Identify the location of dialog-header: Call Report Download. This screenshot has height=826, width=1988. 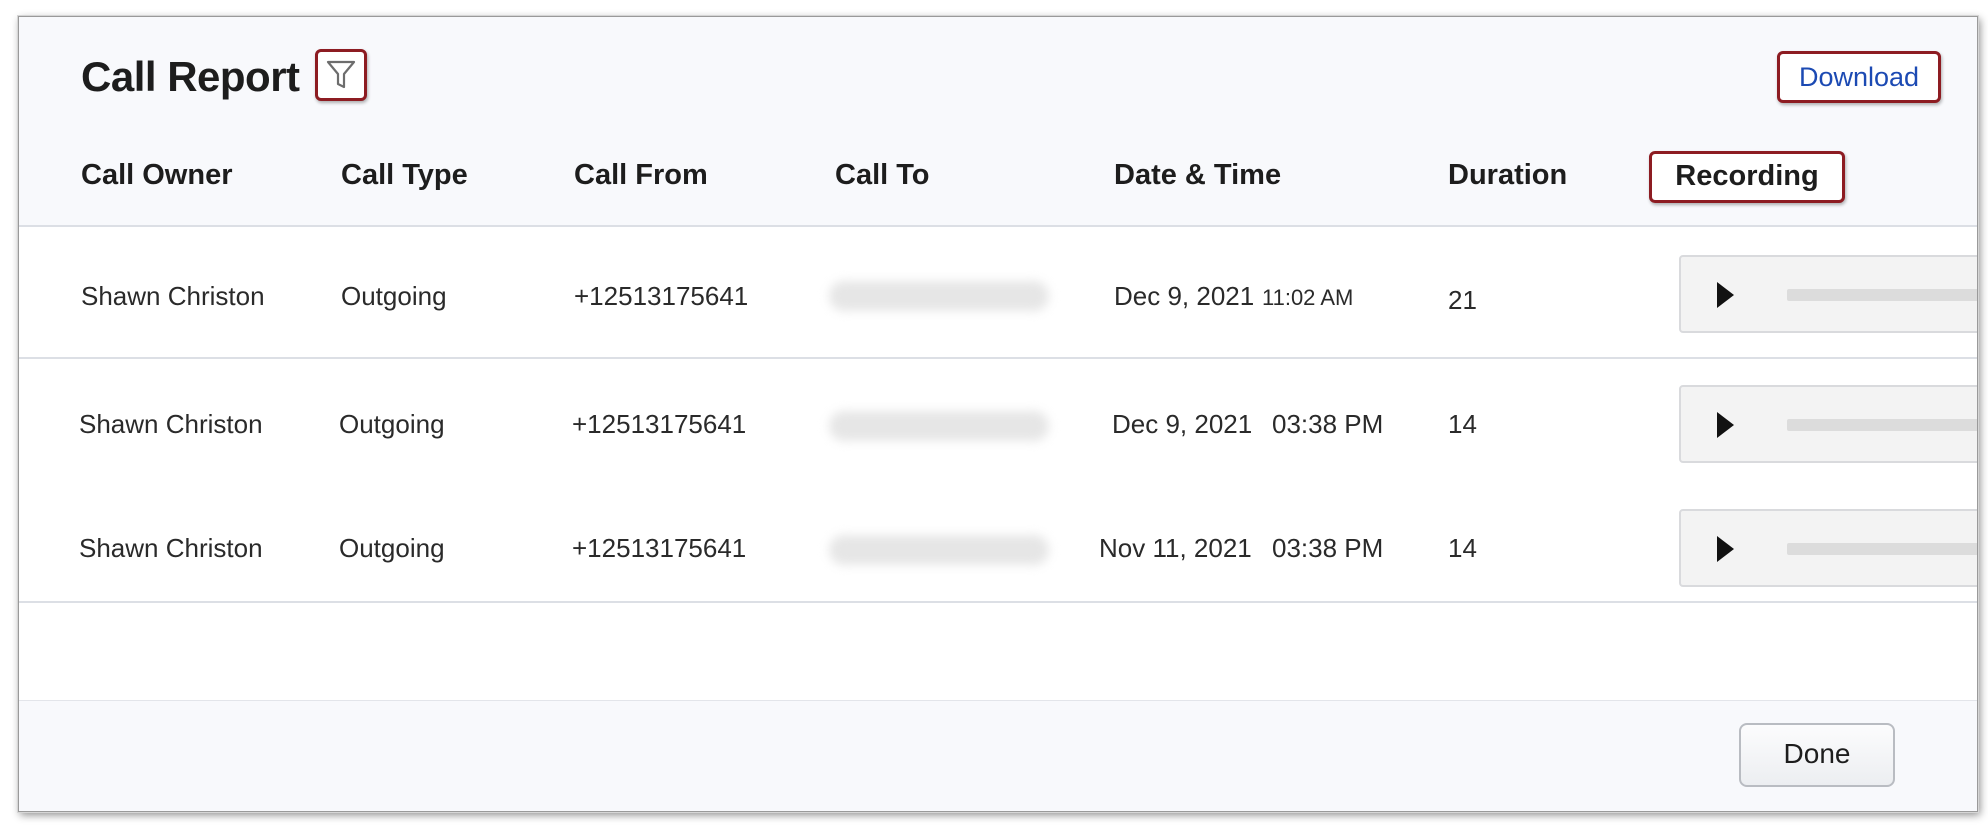
(998, 73).